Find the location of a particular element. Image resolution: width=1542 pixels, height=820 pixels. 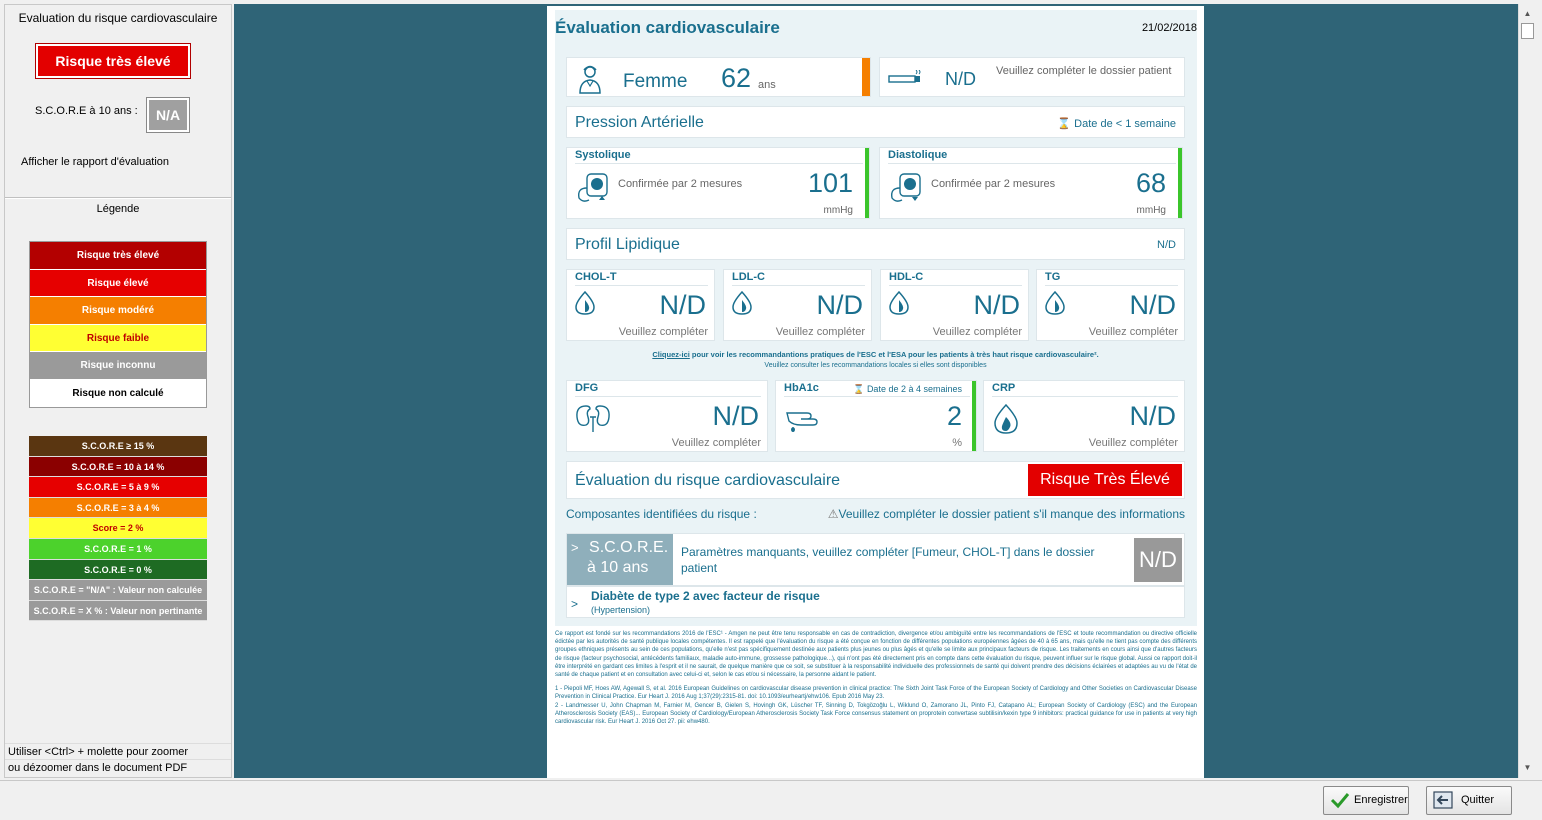

systolic-confirmation: Confirmée par 2 mesures is located at coordinates (680, 184).